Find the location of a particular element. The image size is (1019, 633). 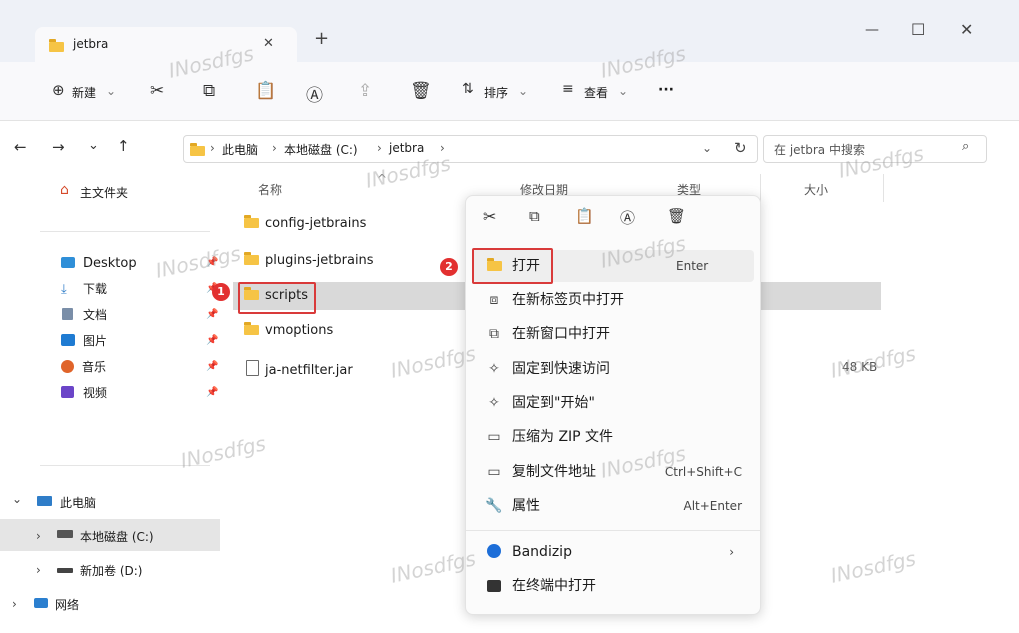

view-chevron-icon: ⌄ is located at coordinates (623, 91).